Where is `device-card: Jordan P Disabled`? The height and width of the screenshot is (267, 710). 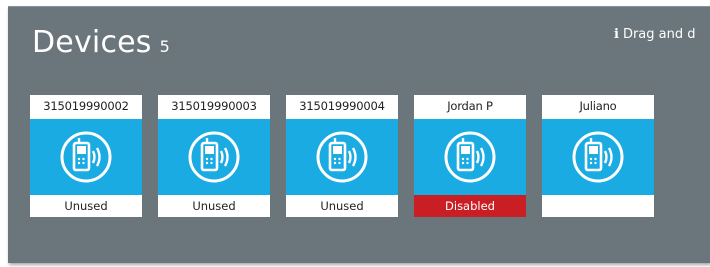 device-card: Jordan P Disabled is located at coordinates (470, 156).